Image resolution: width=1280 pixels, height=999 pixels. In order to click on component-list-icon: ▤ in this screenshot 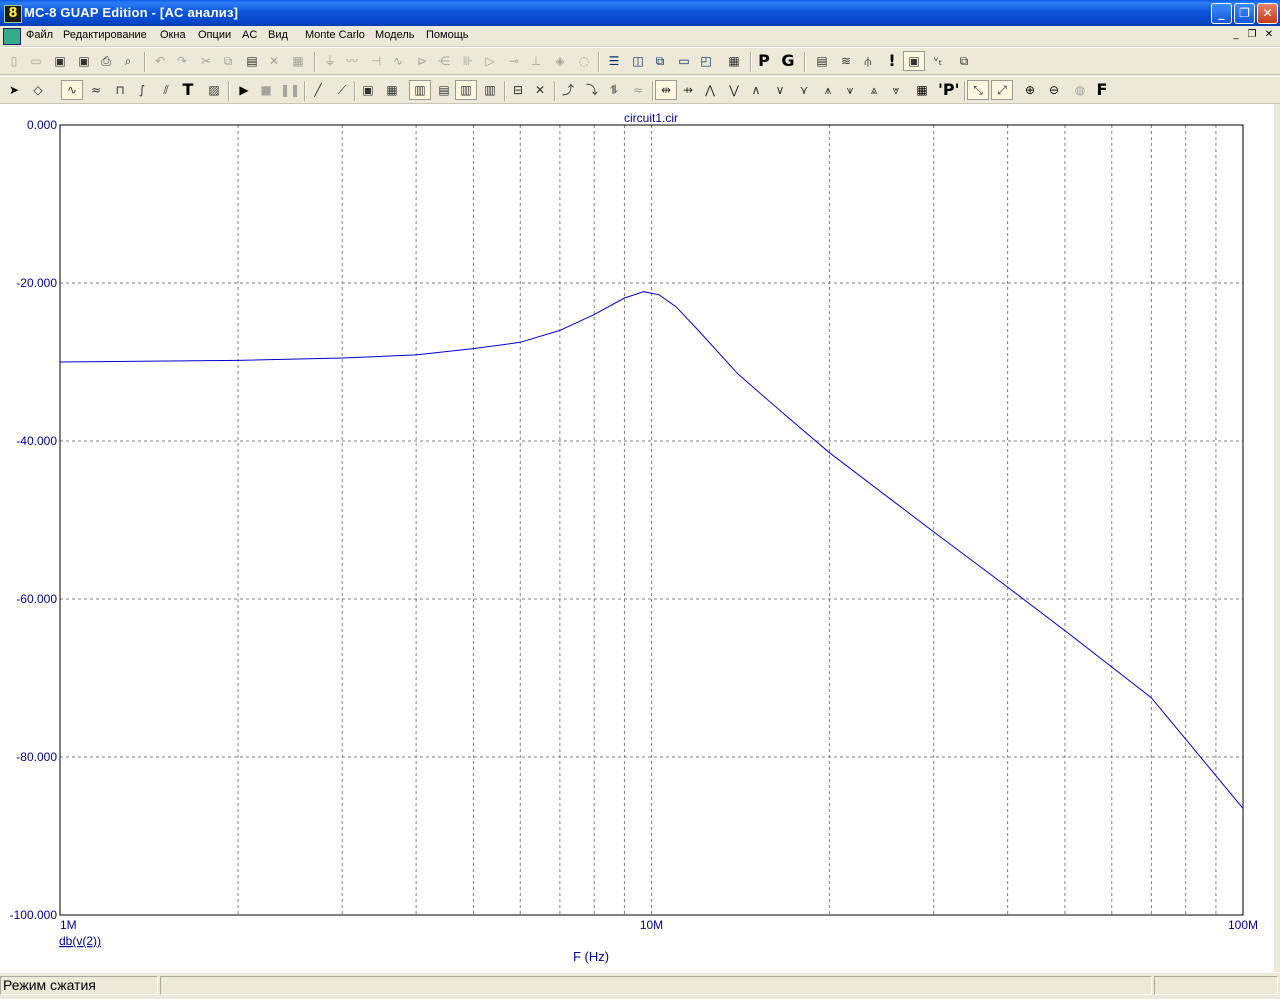, I will do `click(822, 61)`.